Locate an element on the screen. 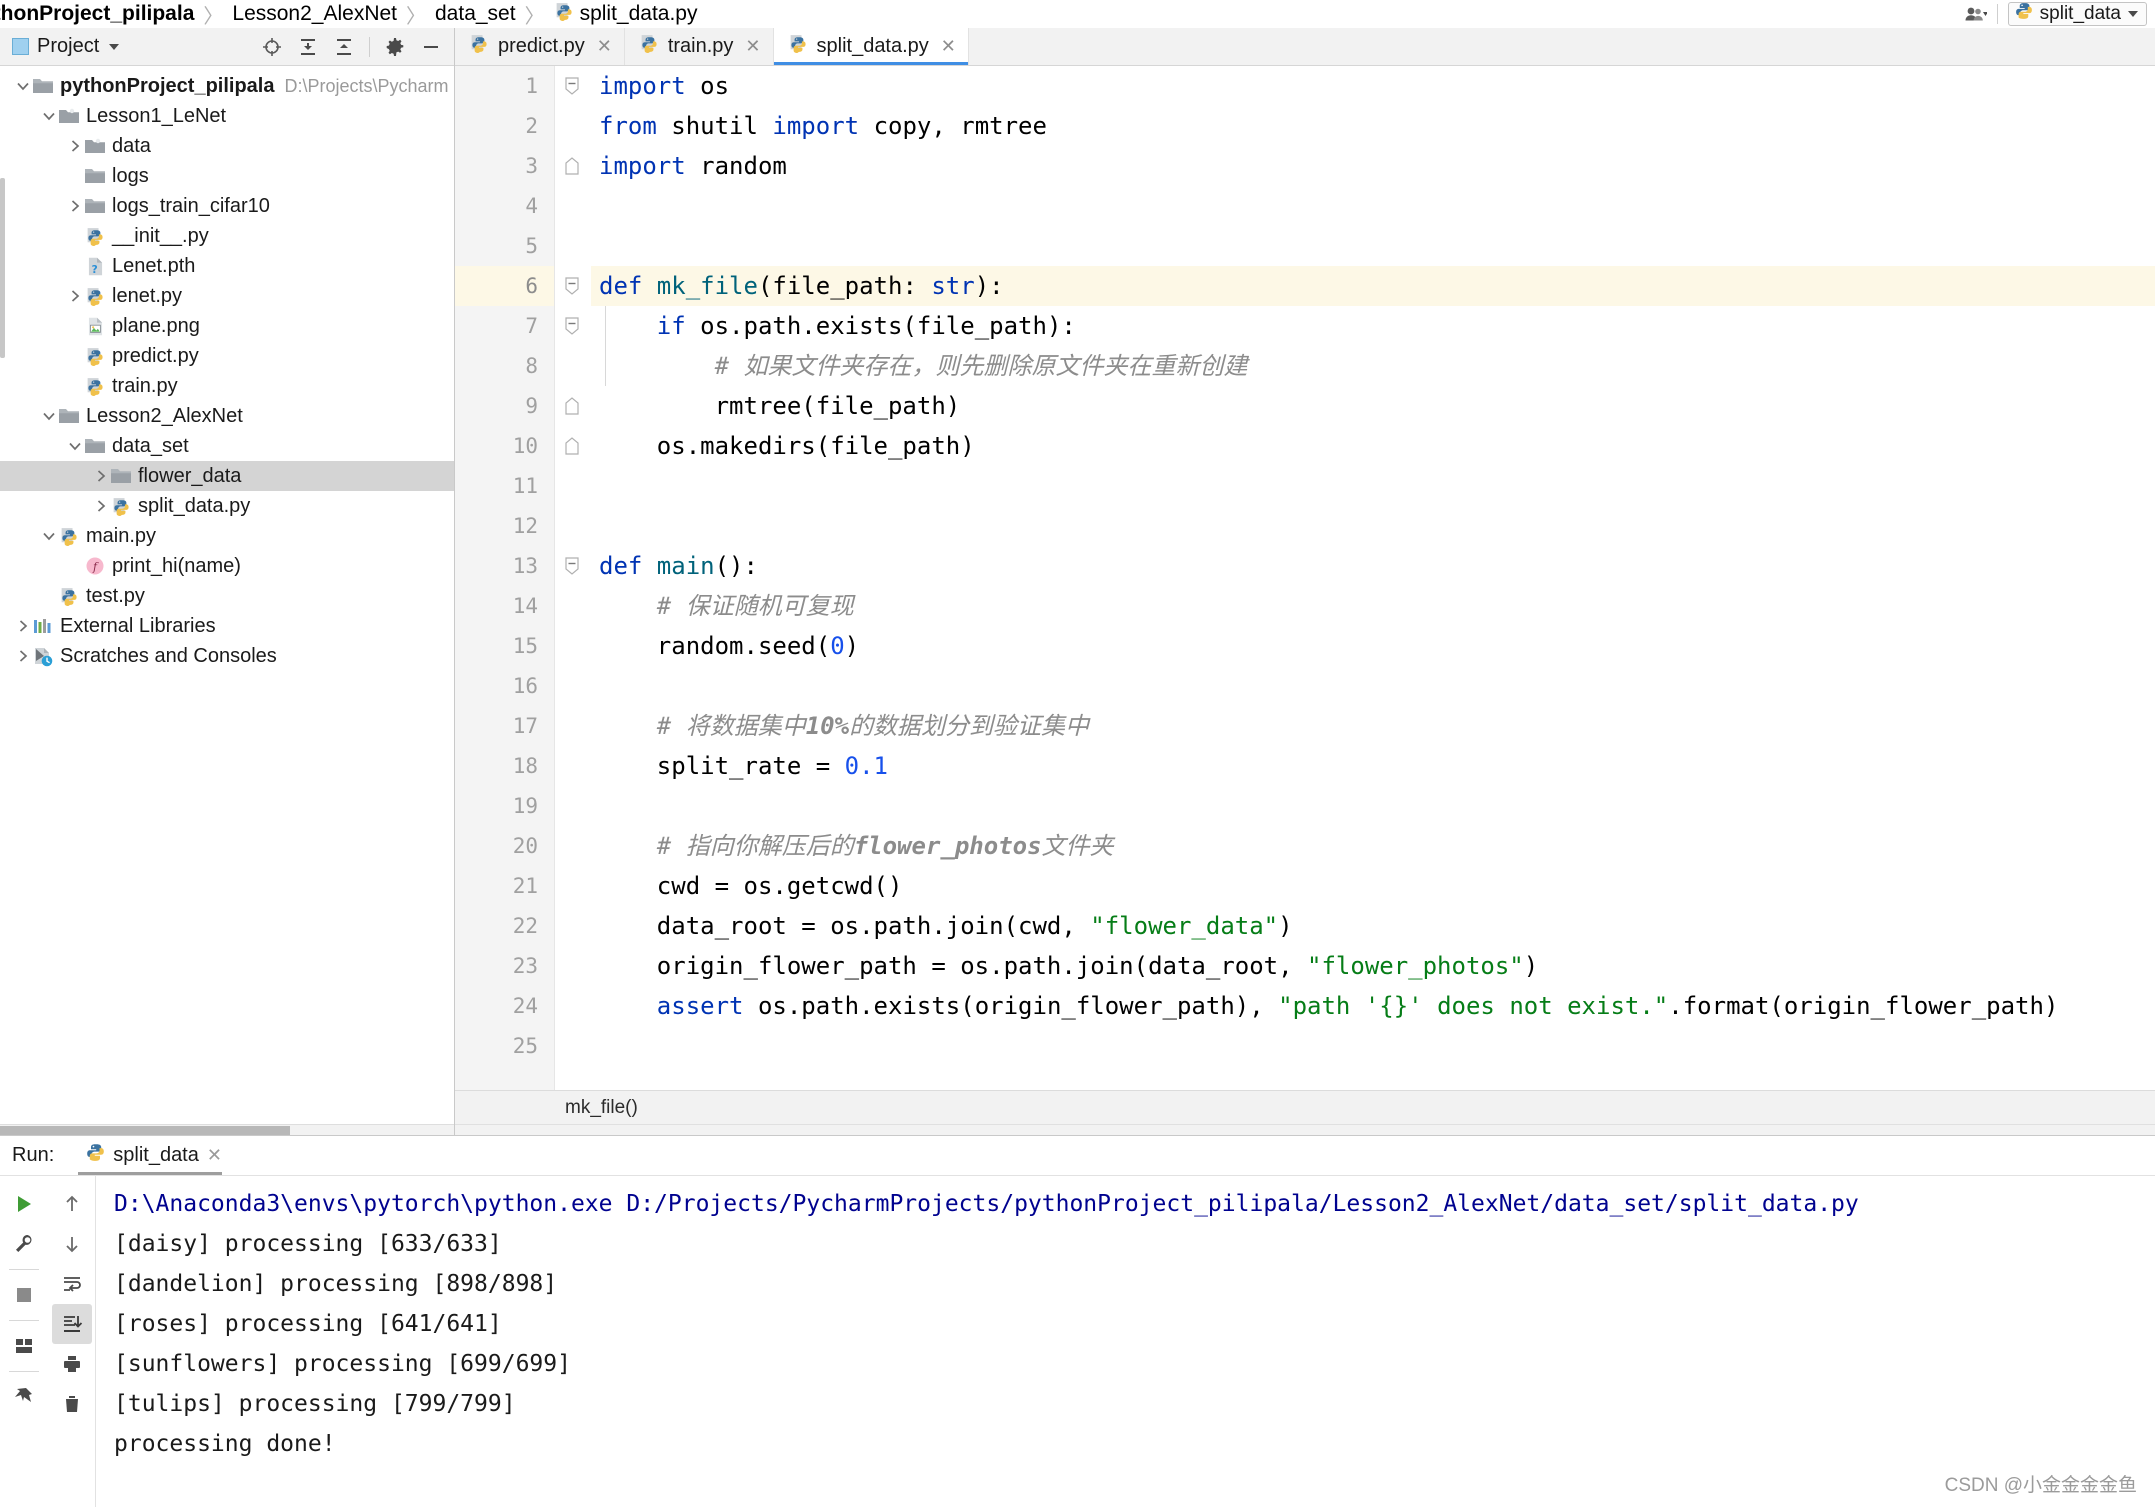 Image resolution: width=2155 pixels, height=1507 pixels. layout-icon is located at coordinates (24, 1346).